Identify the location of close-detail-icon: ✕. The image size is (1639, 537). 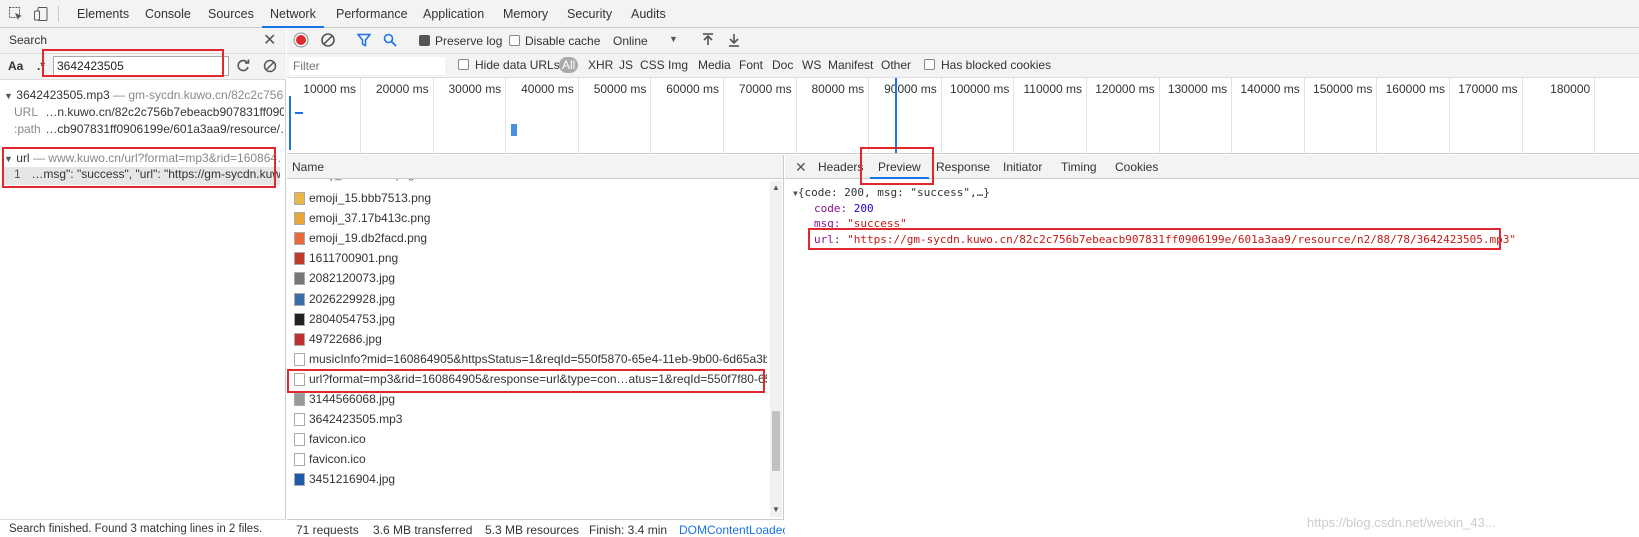
(801, 167).